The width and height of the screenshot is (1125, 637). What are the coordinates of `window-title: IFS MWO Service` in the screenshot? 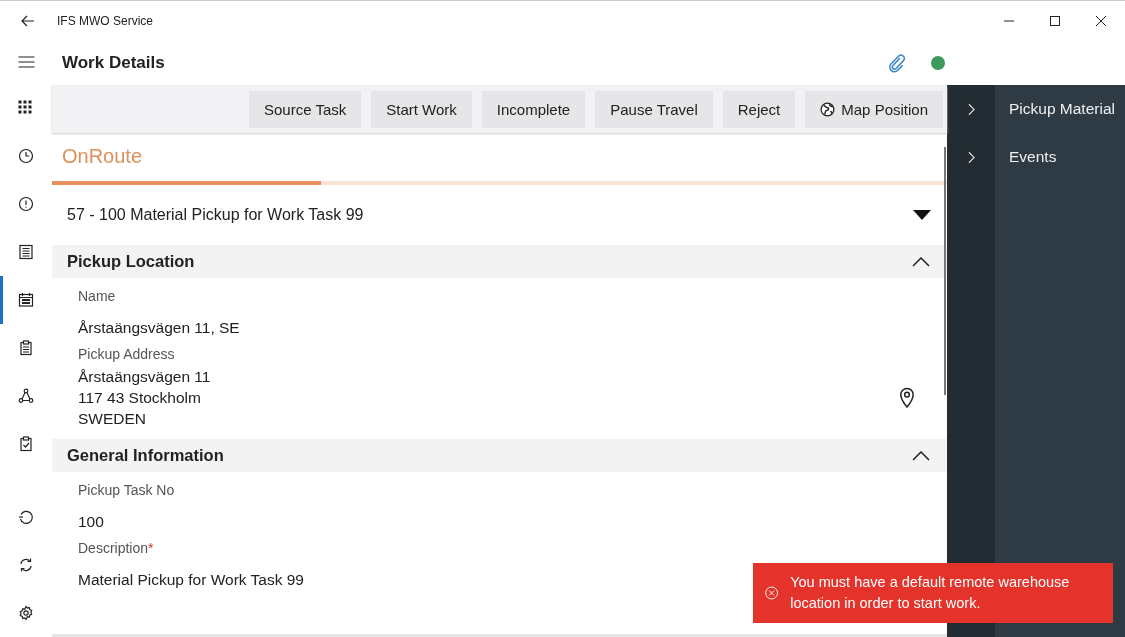 It's located at (105, 20).